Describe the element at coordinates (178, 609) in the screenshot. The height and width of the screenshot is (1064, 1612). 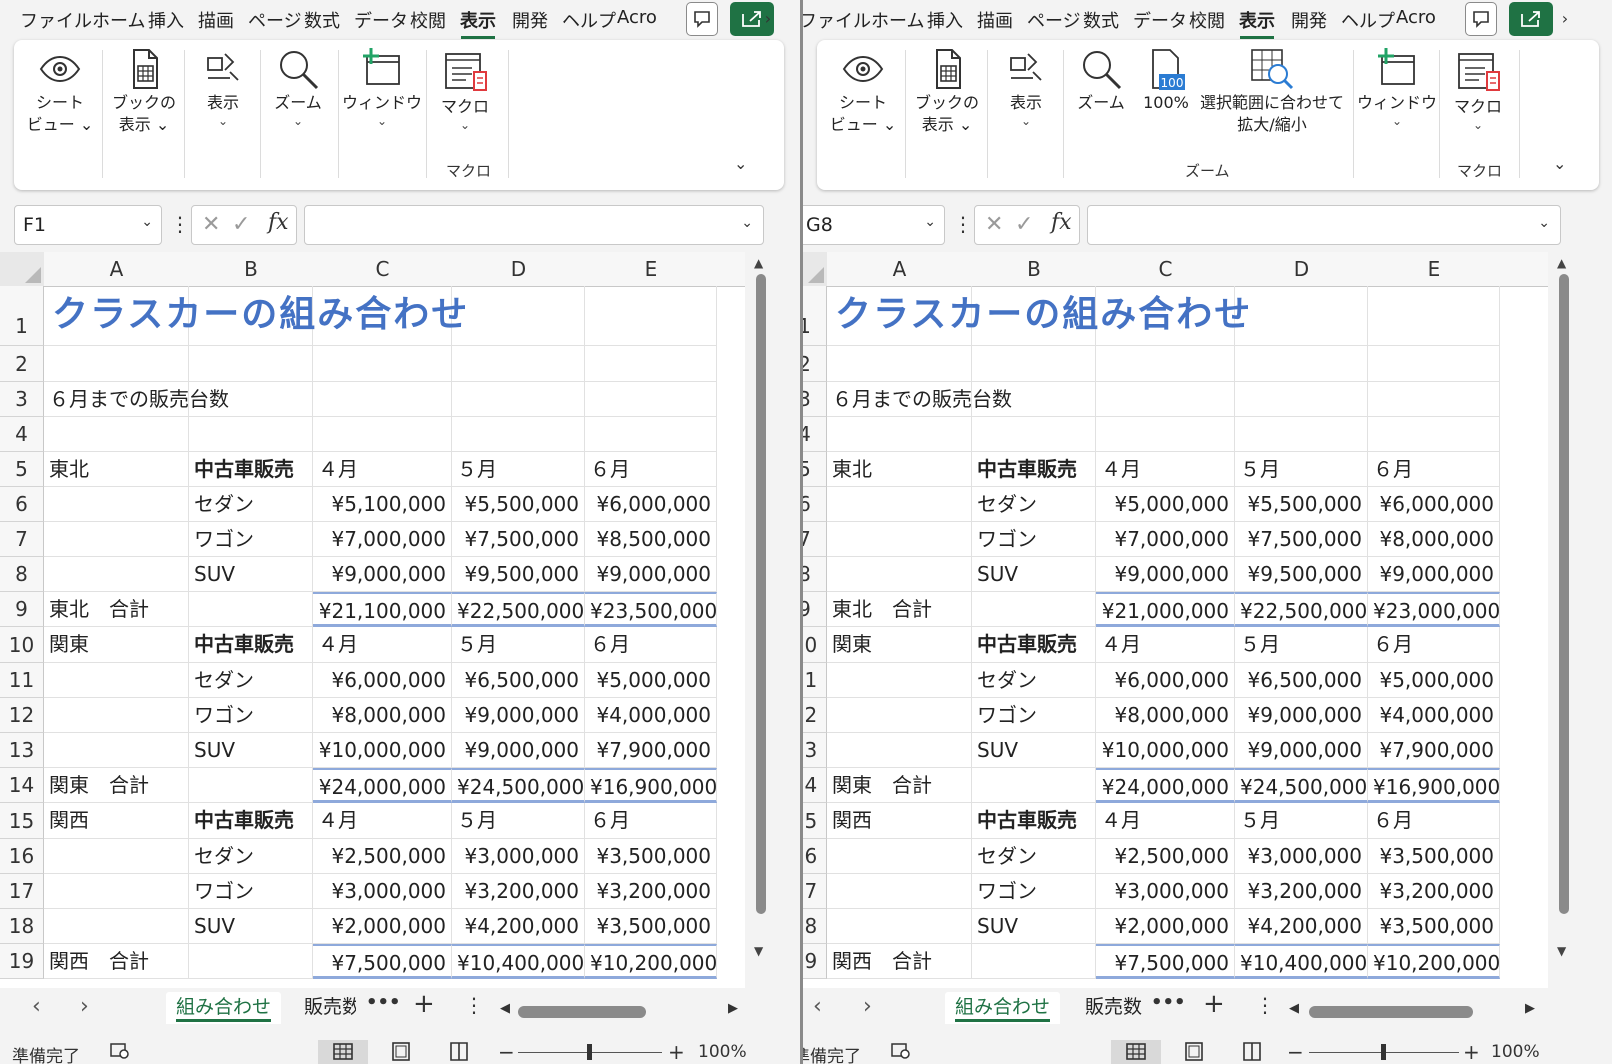
I see `total-label: 東北 合計` at that location.